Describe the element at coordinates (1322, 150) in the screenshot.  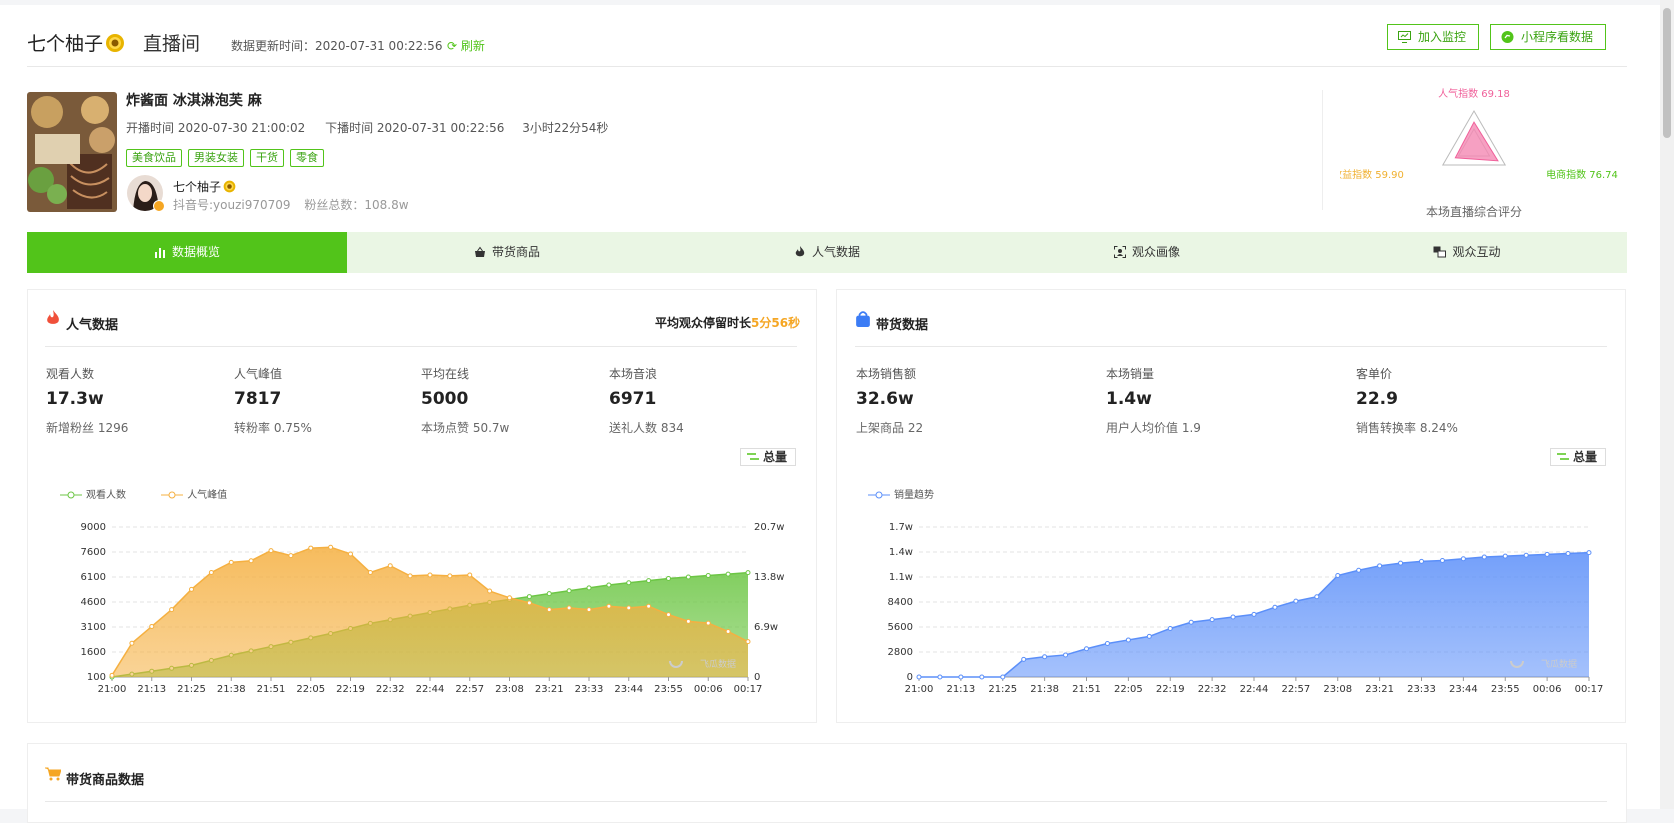
I see `info-divider` at that location.